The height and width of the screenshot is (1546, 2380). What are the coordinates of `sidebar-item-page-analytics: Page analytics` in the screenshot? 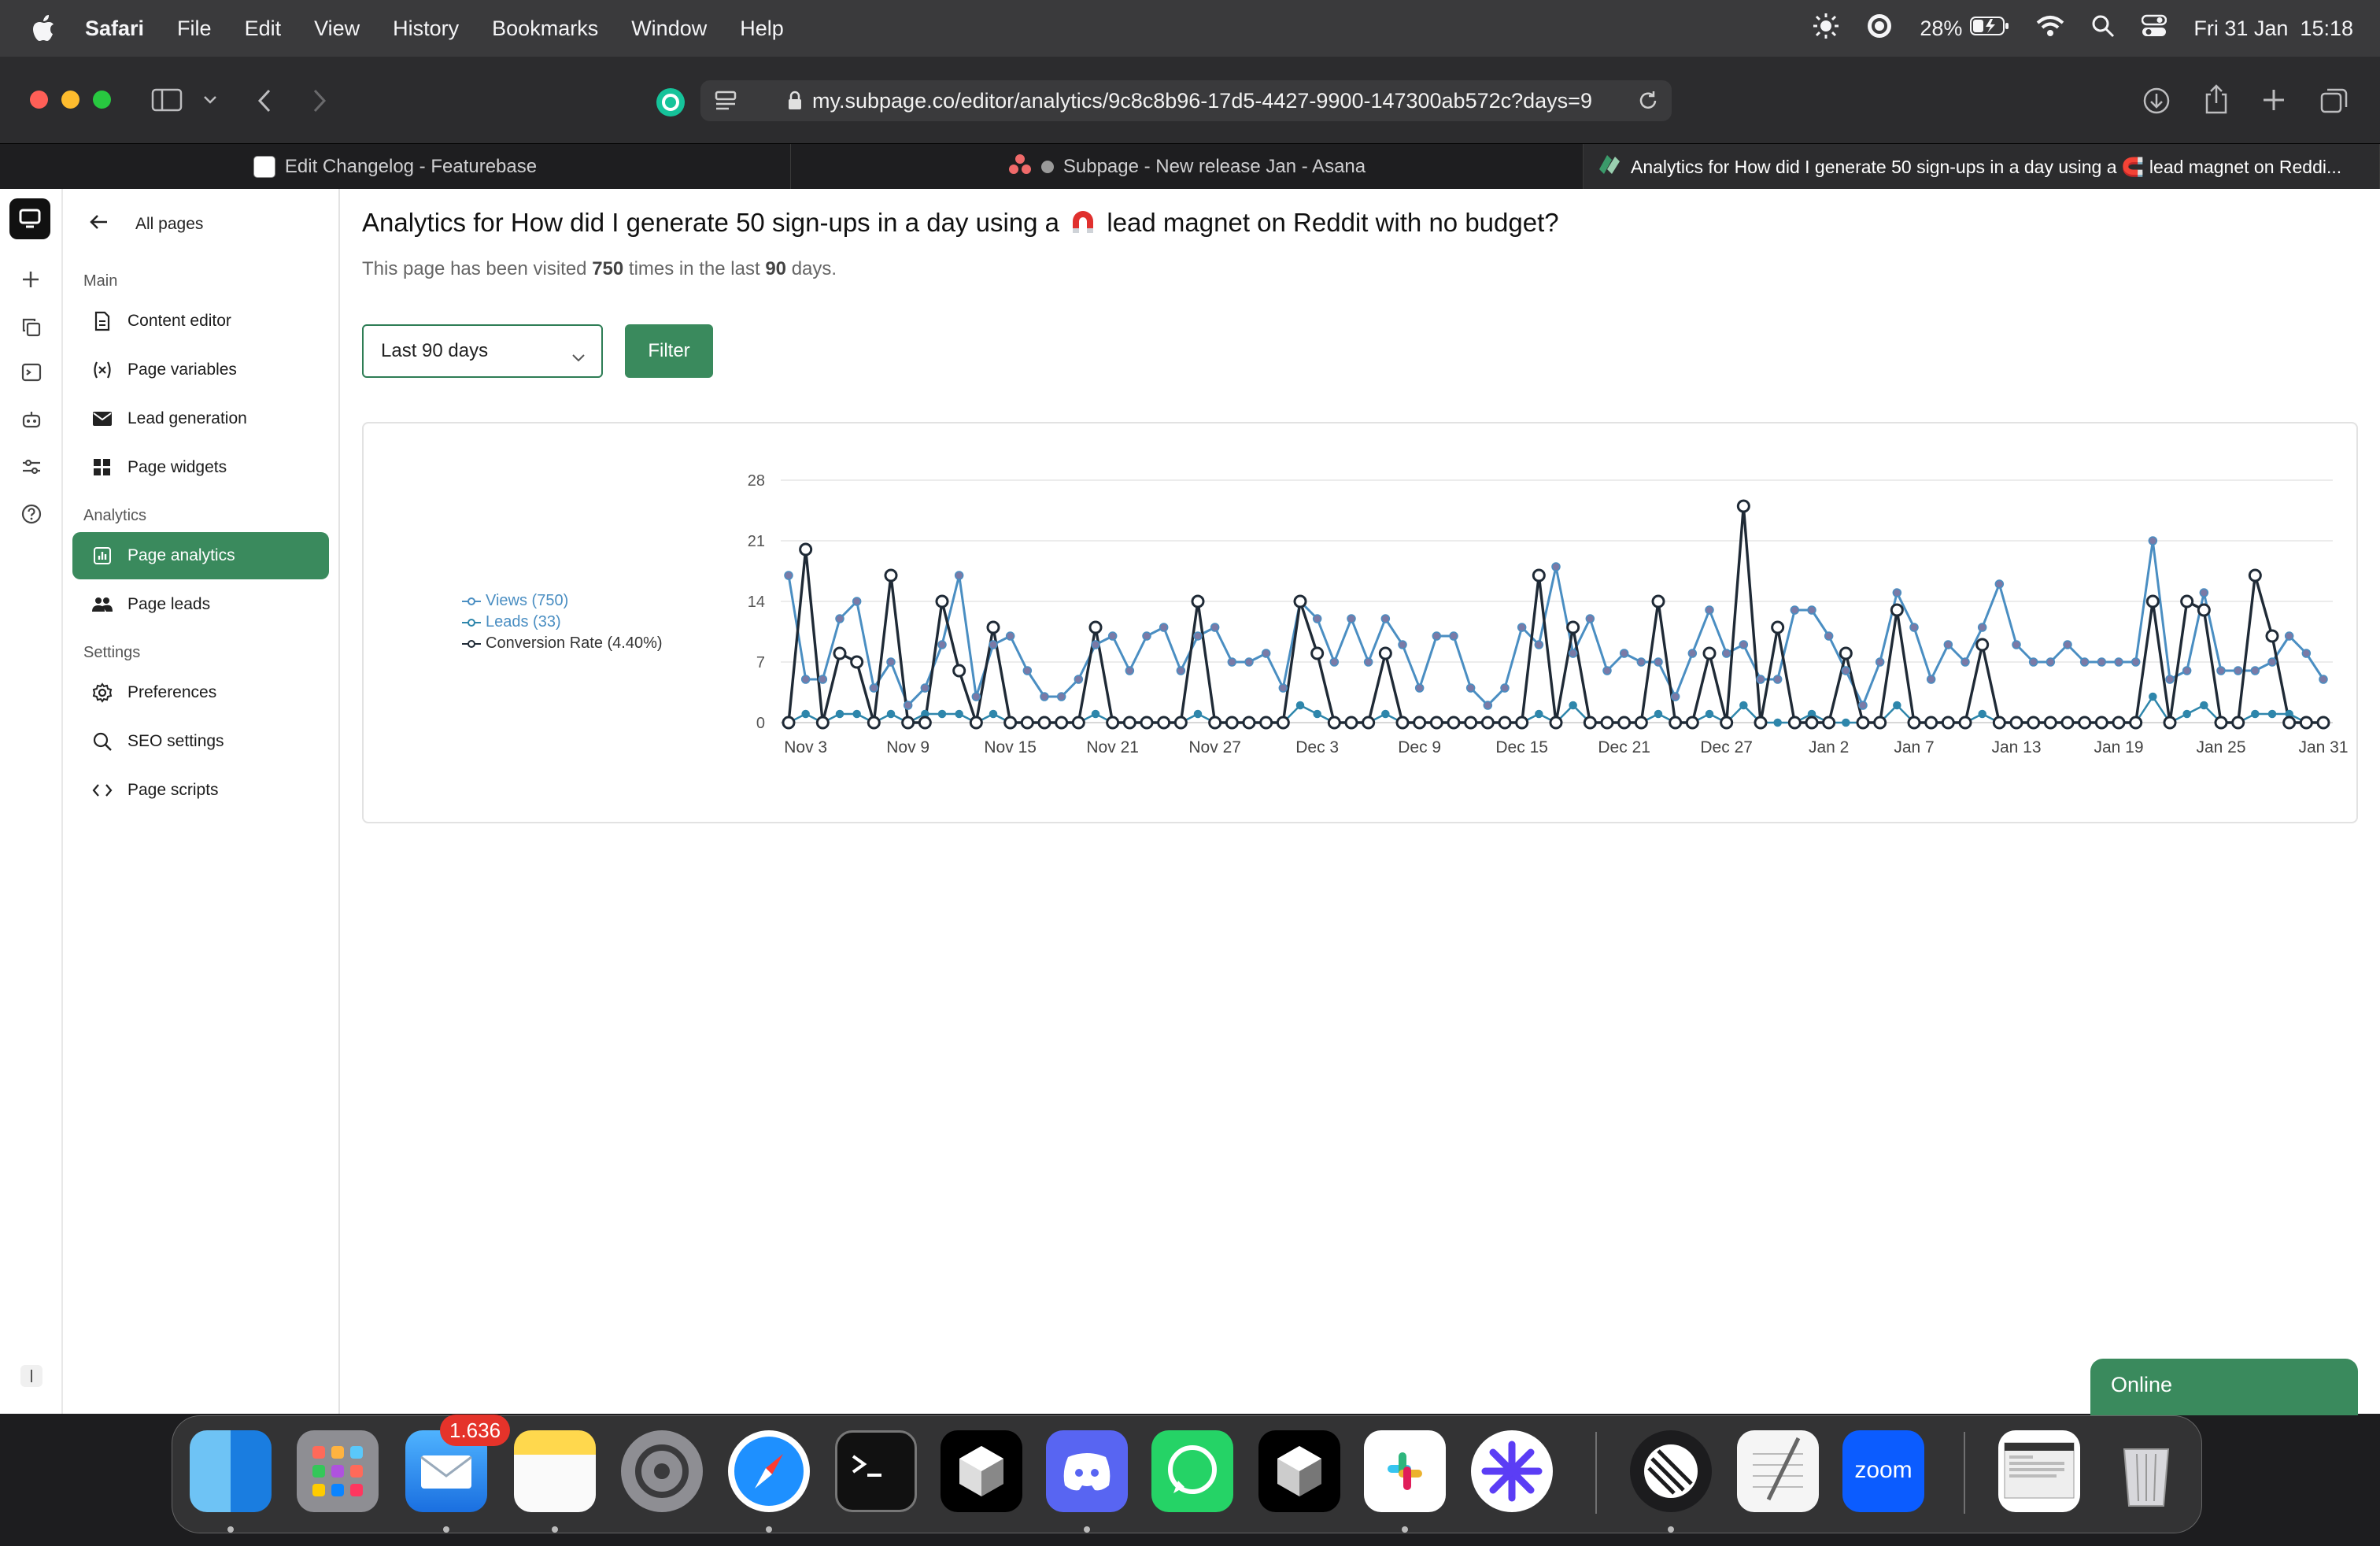 It's located at (200, 555).